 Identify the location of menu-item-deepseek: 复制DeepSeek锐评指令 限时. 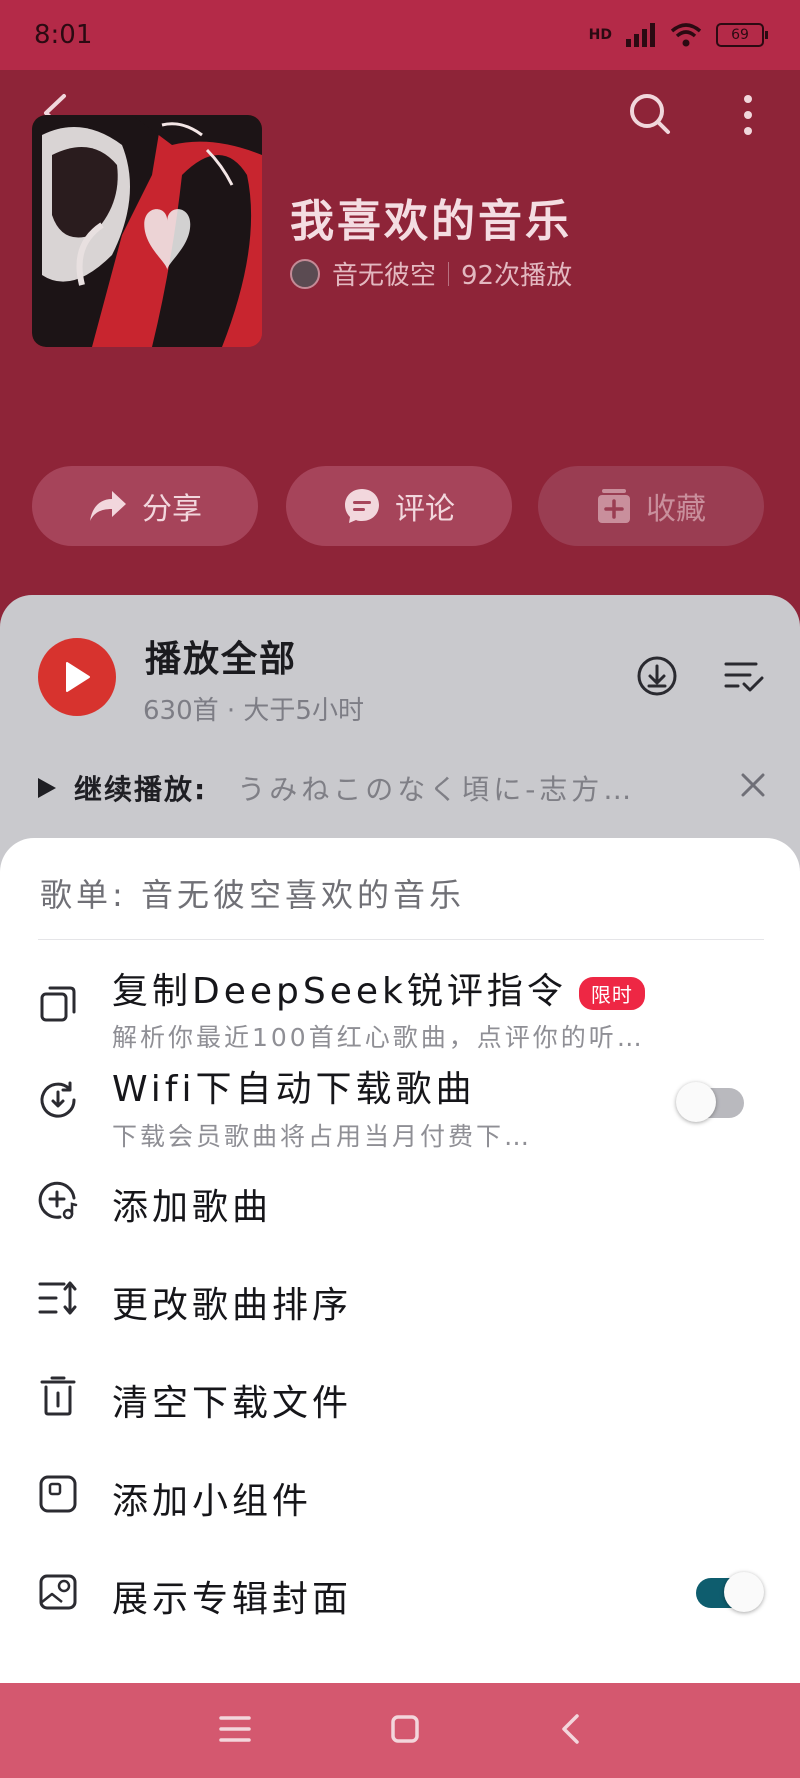
(378, 988).